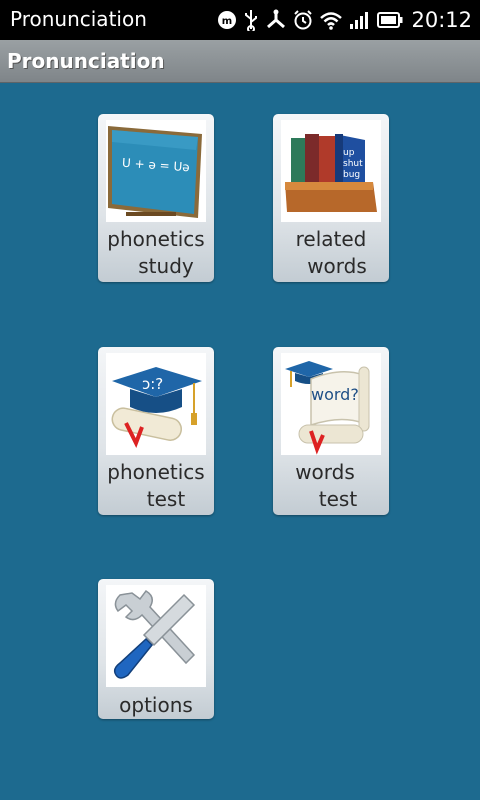 The width and height of the screenshot is (480, 800). What do you see at coordinates (240, 61) in the screenshot?
I see `action-bar: Pronunciation` at bounding box center [240, 61].